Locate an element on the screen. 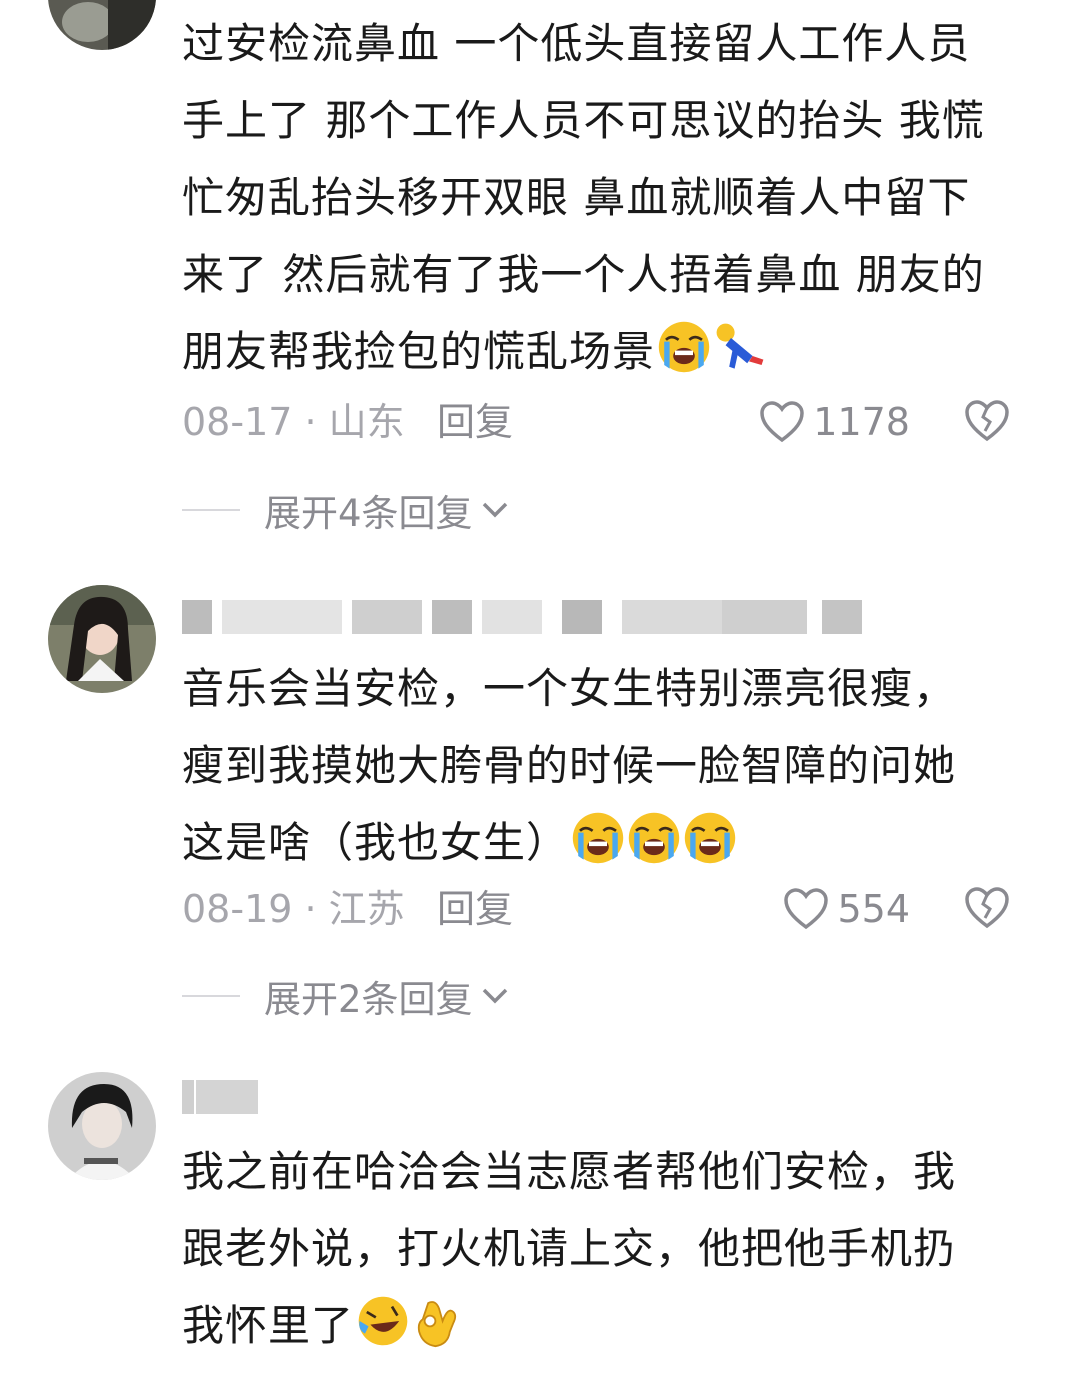 Image resolution: width=1080 pixels, height=1377 pixels. date-location: 08-19 · 江苏 is located at coordinates (293, 909).